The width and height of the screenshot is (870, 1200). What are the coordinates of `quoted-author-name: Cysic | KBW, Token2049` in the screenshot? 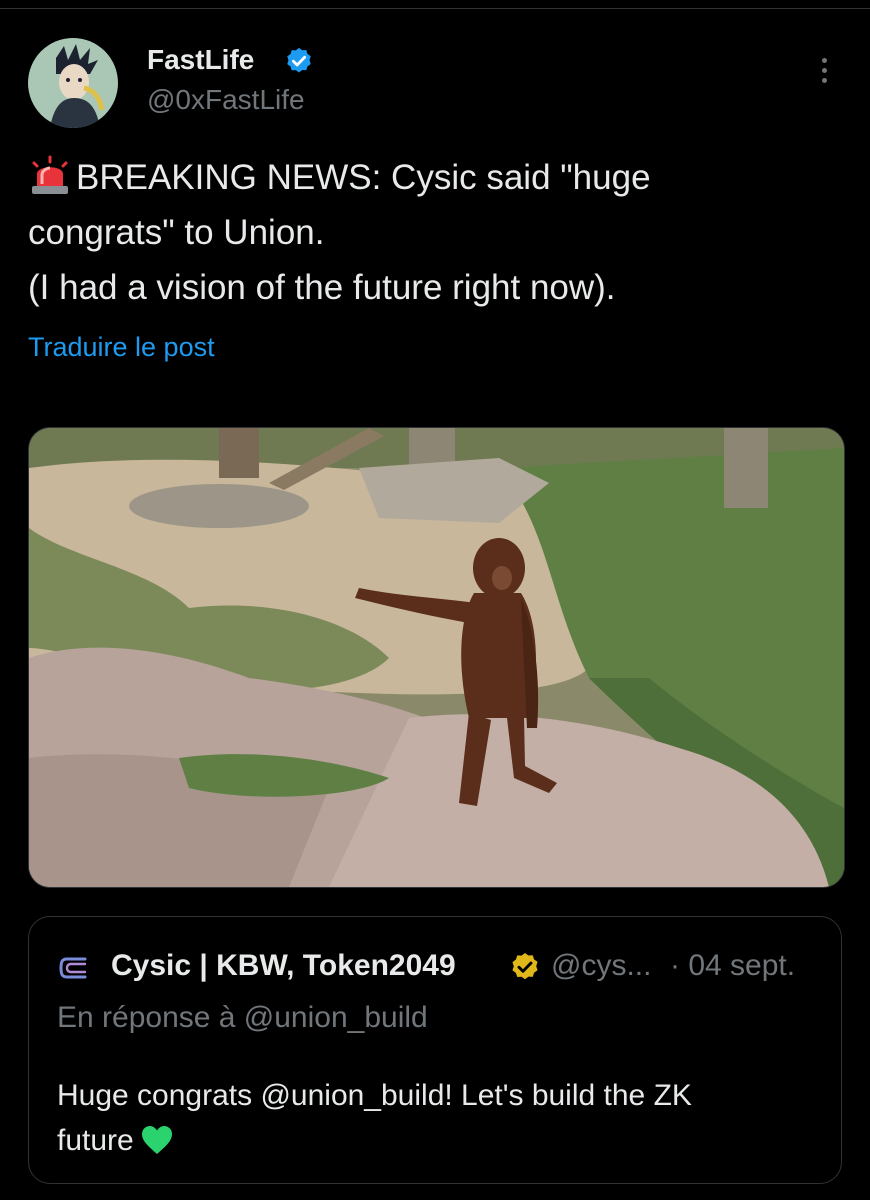 It's located at (283, 965).